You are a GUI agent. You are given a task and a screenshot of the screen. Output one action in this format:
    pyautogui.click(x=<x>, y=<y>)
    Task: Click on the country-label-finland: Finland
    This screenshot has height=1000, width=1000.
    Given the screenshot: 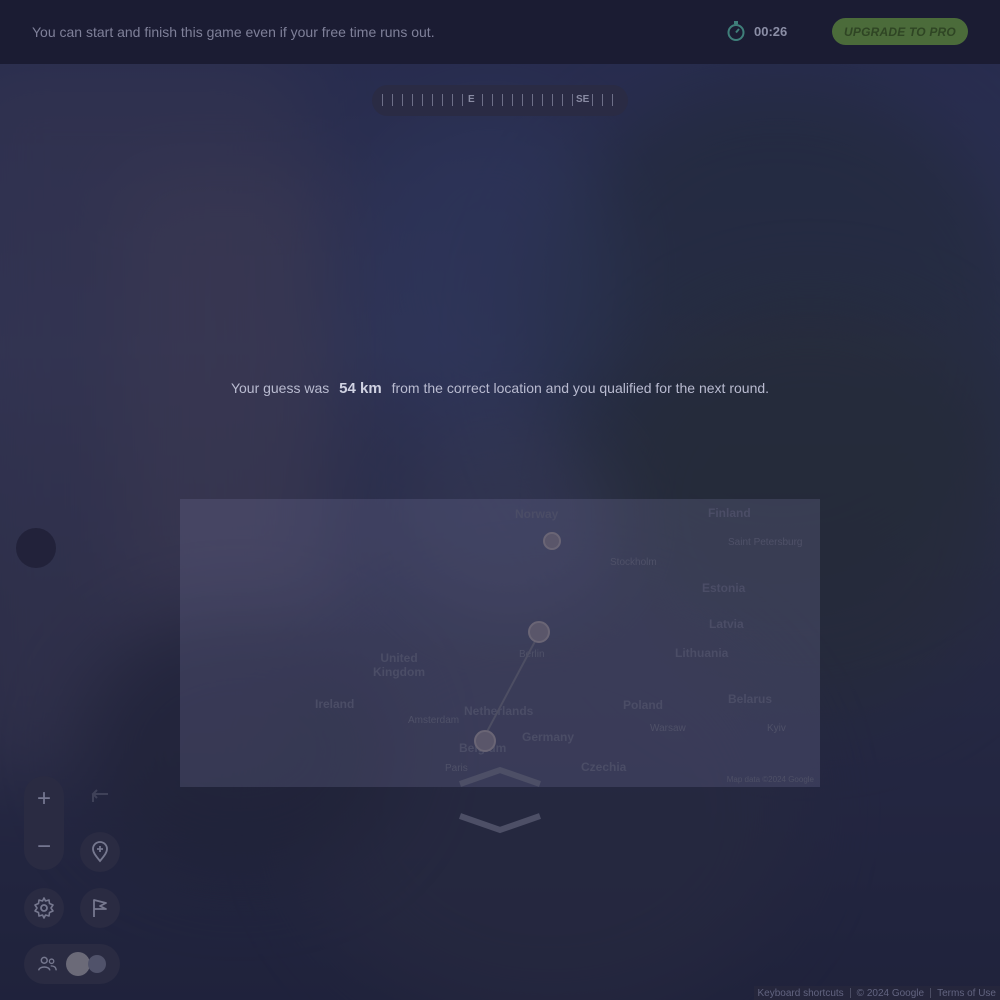 What is the action you would take?
    pyautogui.click(x=729, y=513)
    